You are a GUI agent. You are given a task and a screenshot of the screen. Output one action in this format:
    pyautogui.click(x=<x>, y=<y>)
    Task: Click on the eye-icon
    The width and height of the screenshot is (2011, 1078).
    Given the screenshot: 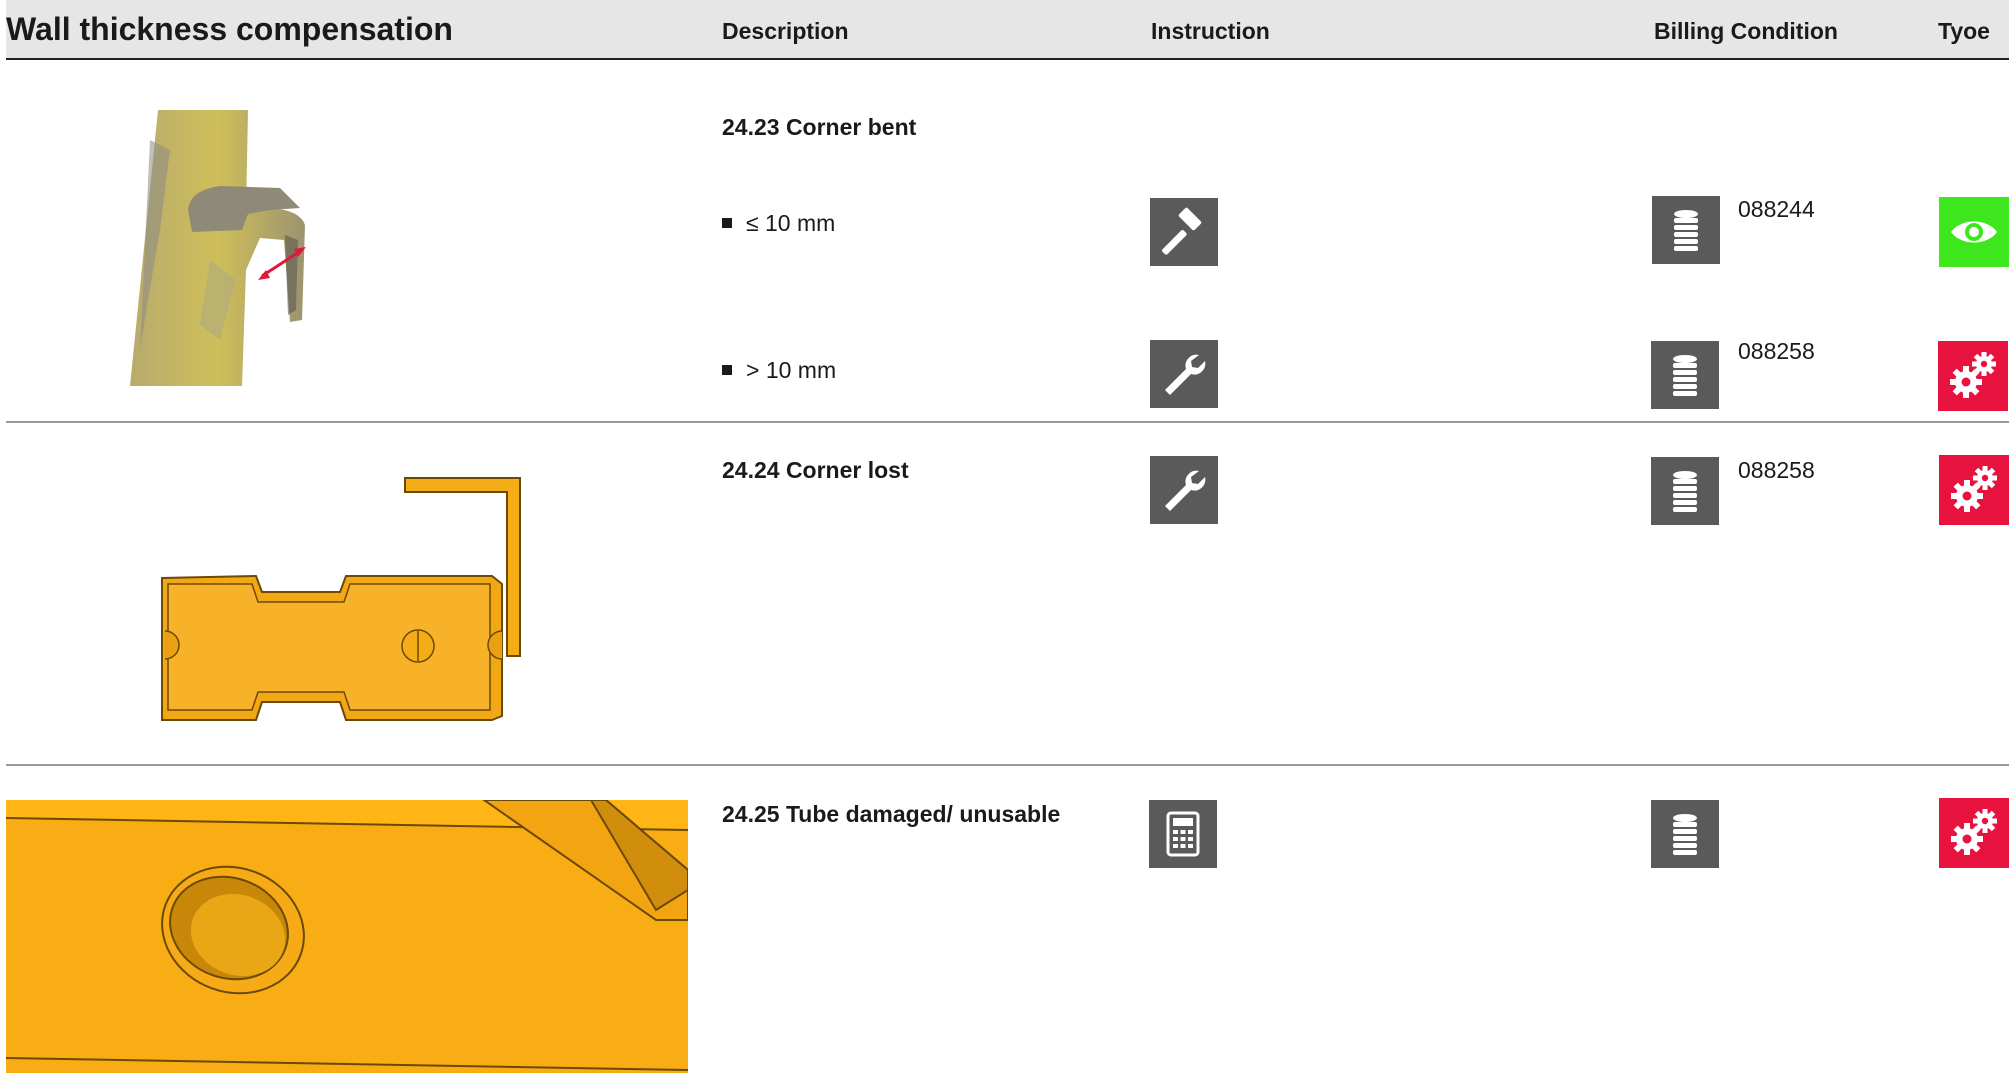 What is the action you would take?
    pyautogui.click(x=1974, y=232)
    